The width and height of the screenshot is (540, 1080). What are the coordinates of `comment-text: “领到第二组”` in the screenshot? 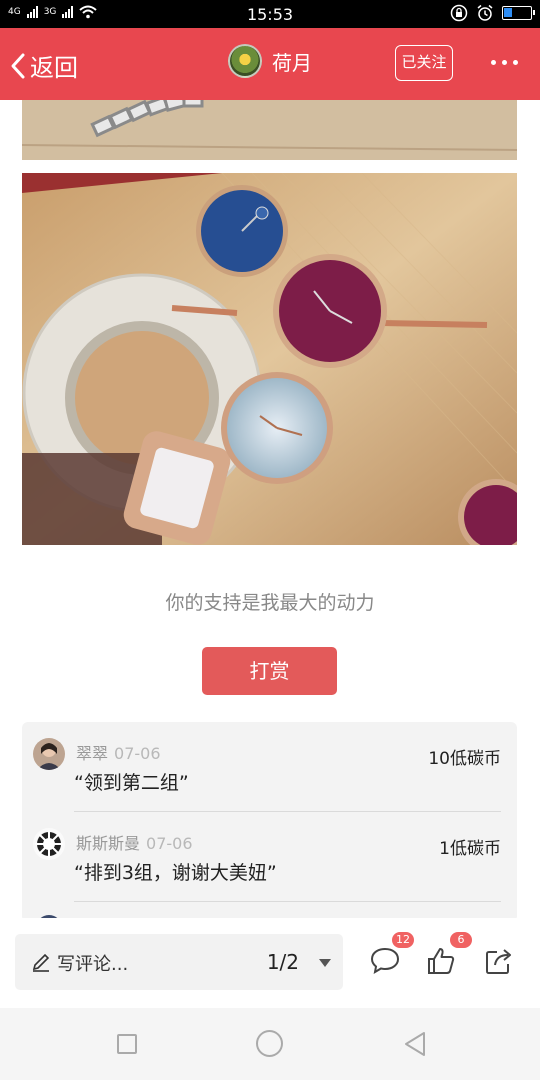 It's located at (131, 783).